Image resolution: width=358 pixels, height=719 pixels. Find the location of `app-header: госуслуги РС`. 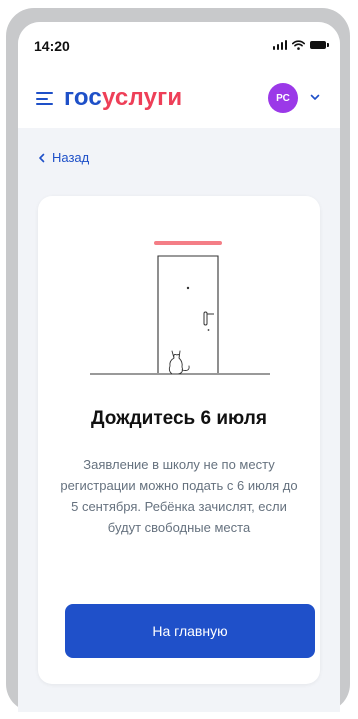

app-header: госуслуги РС is located at coordinates (179, 98).